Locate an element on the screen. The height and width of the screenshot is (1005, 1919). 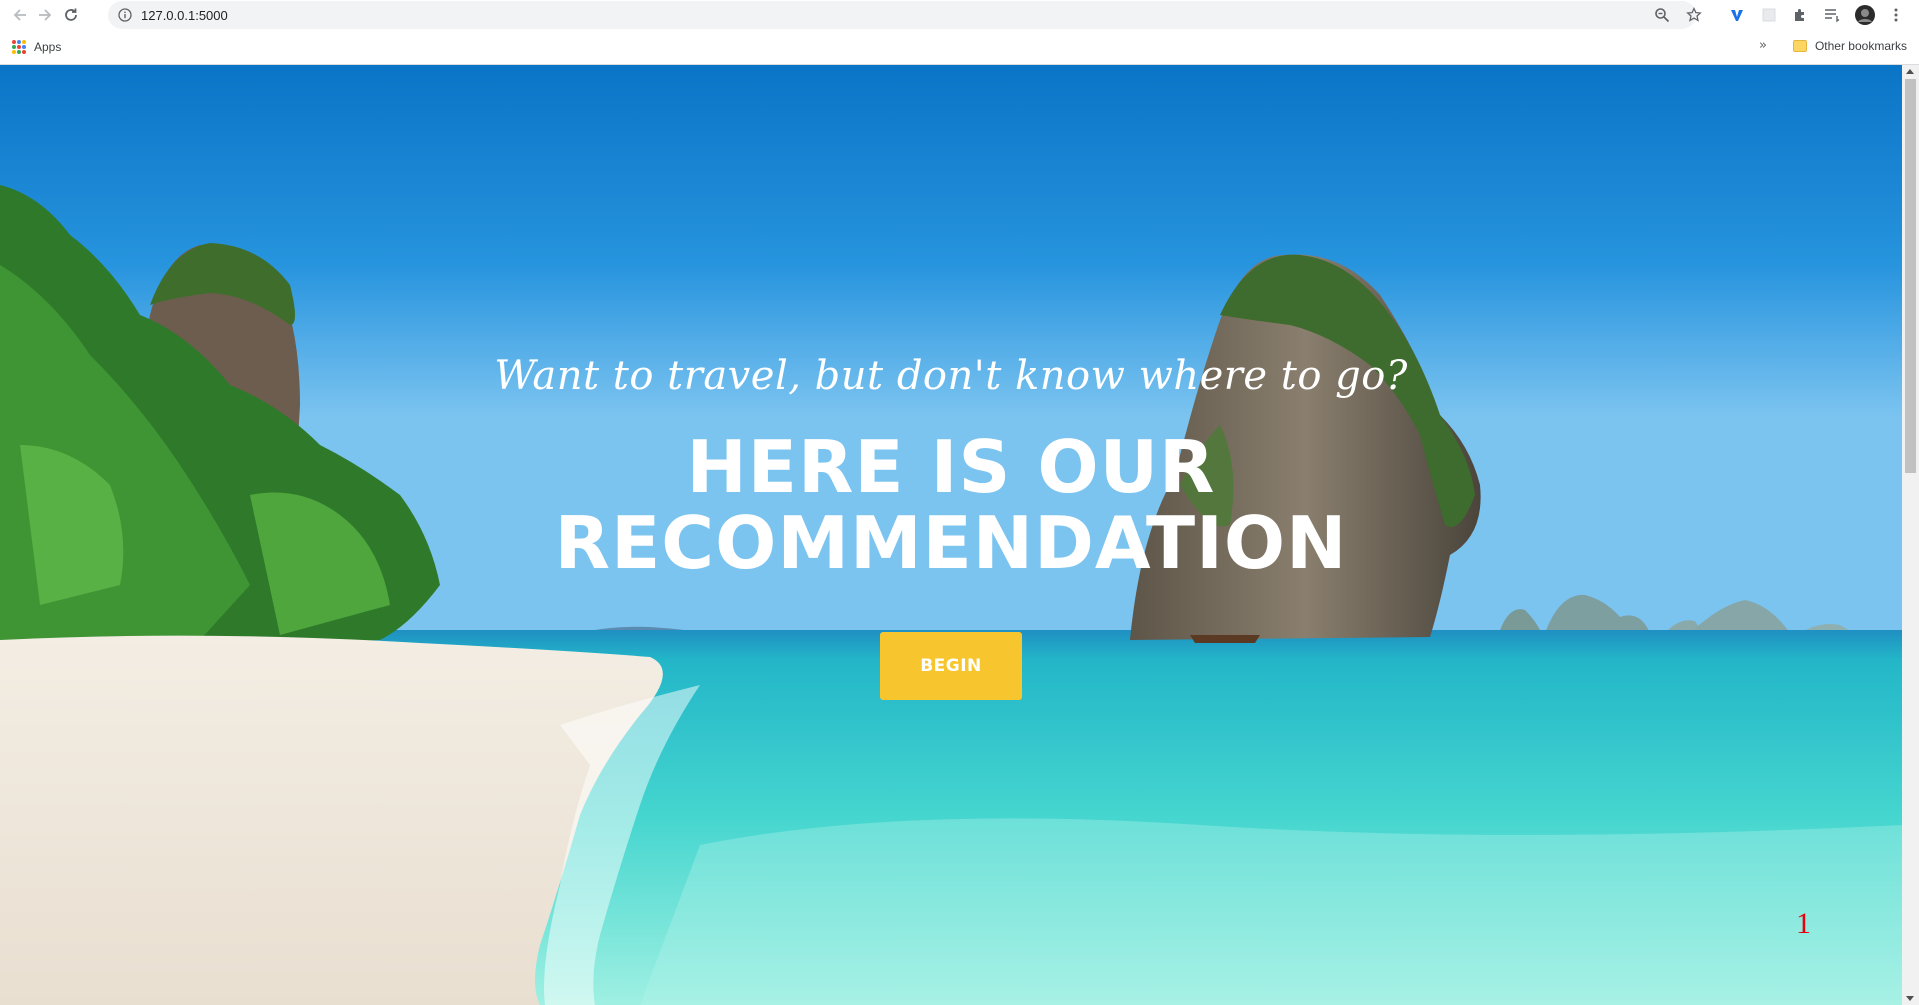
scroll-up-arrow-icon is located at coordinates (1910, 71).